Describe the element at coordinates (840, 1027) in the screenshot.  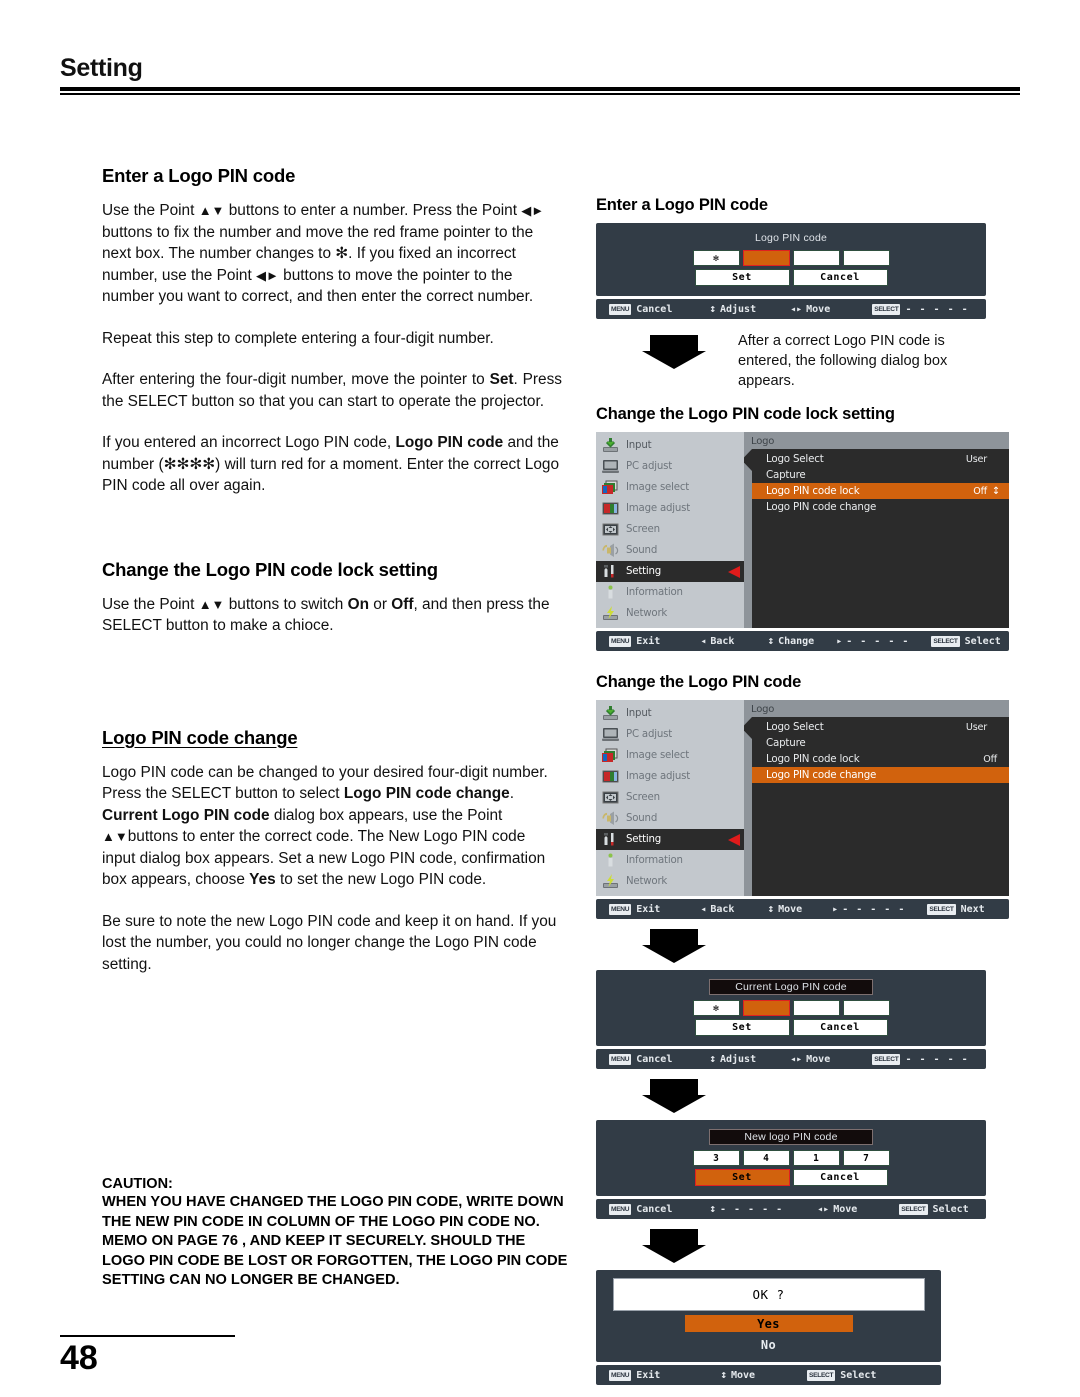
I see `current-pin-cancel-button: Cancel` at that location.